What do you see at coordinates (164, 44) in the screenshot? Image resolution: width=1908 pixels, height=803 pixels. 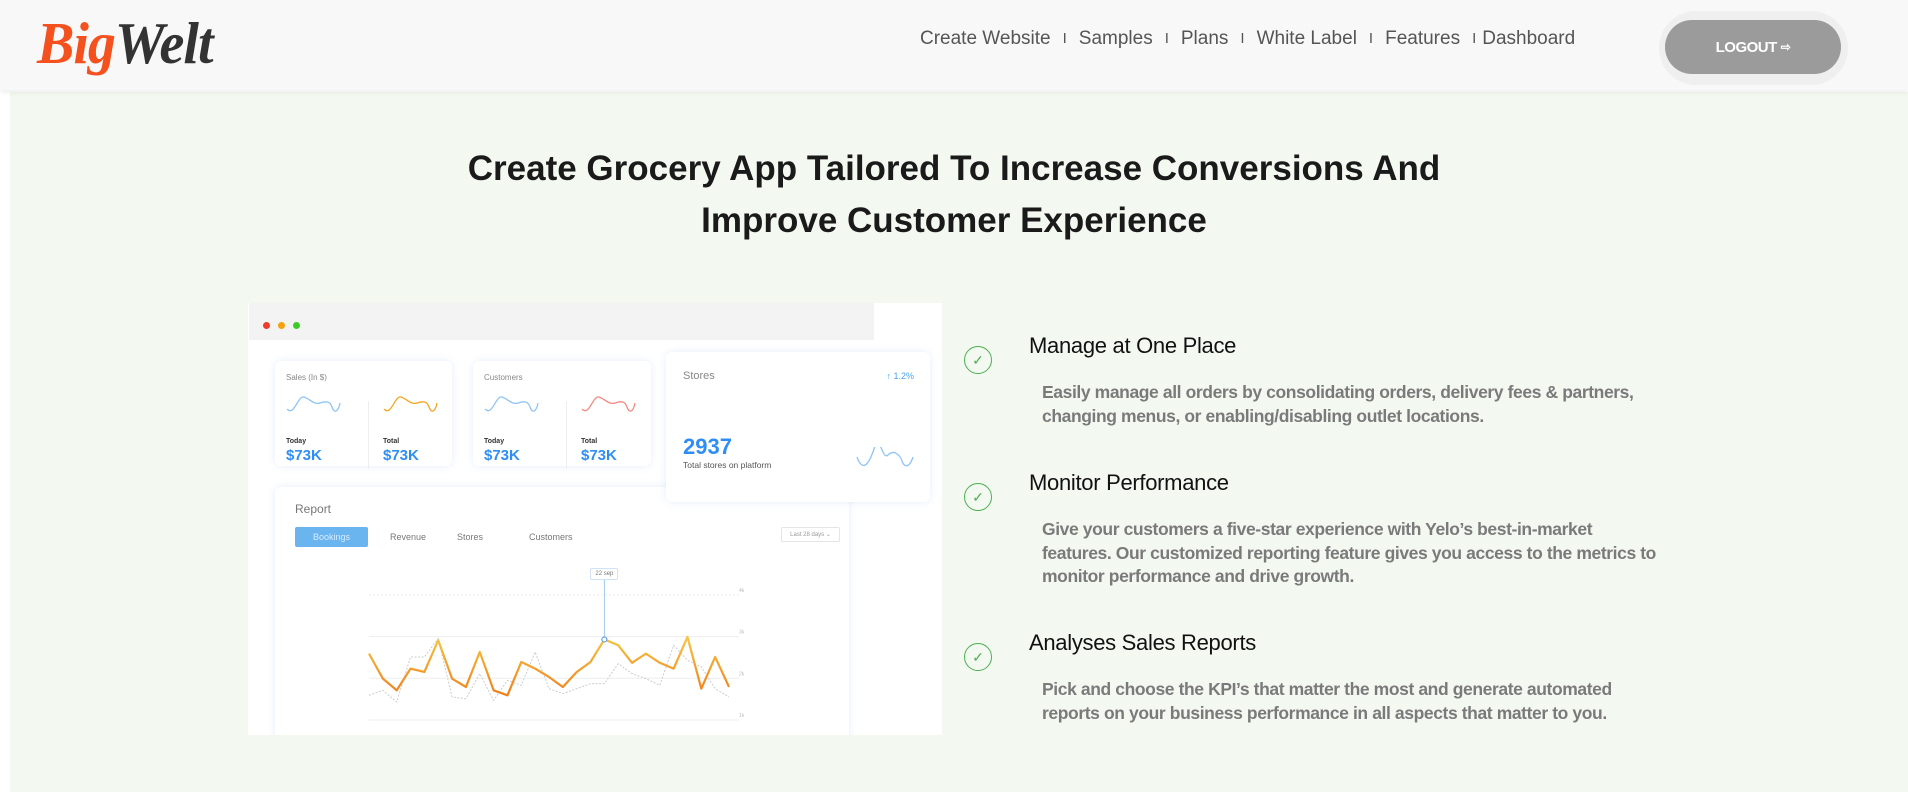 I see `logo-part2: Welt` at bounding box center [164, 44].